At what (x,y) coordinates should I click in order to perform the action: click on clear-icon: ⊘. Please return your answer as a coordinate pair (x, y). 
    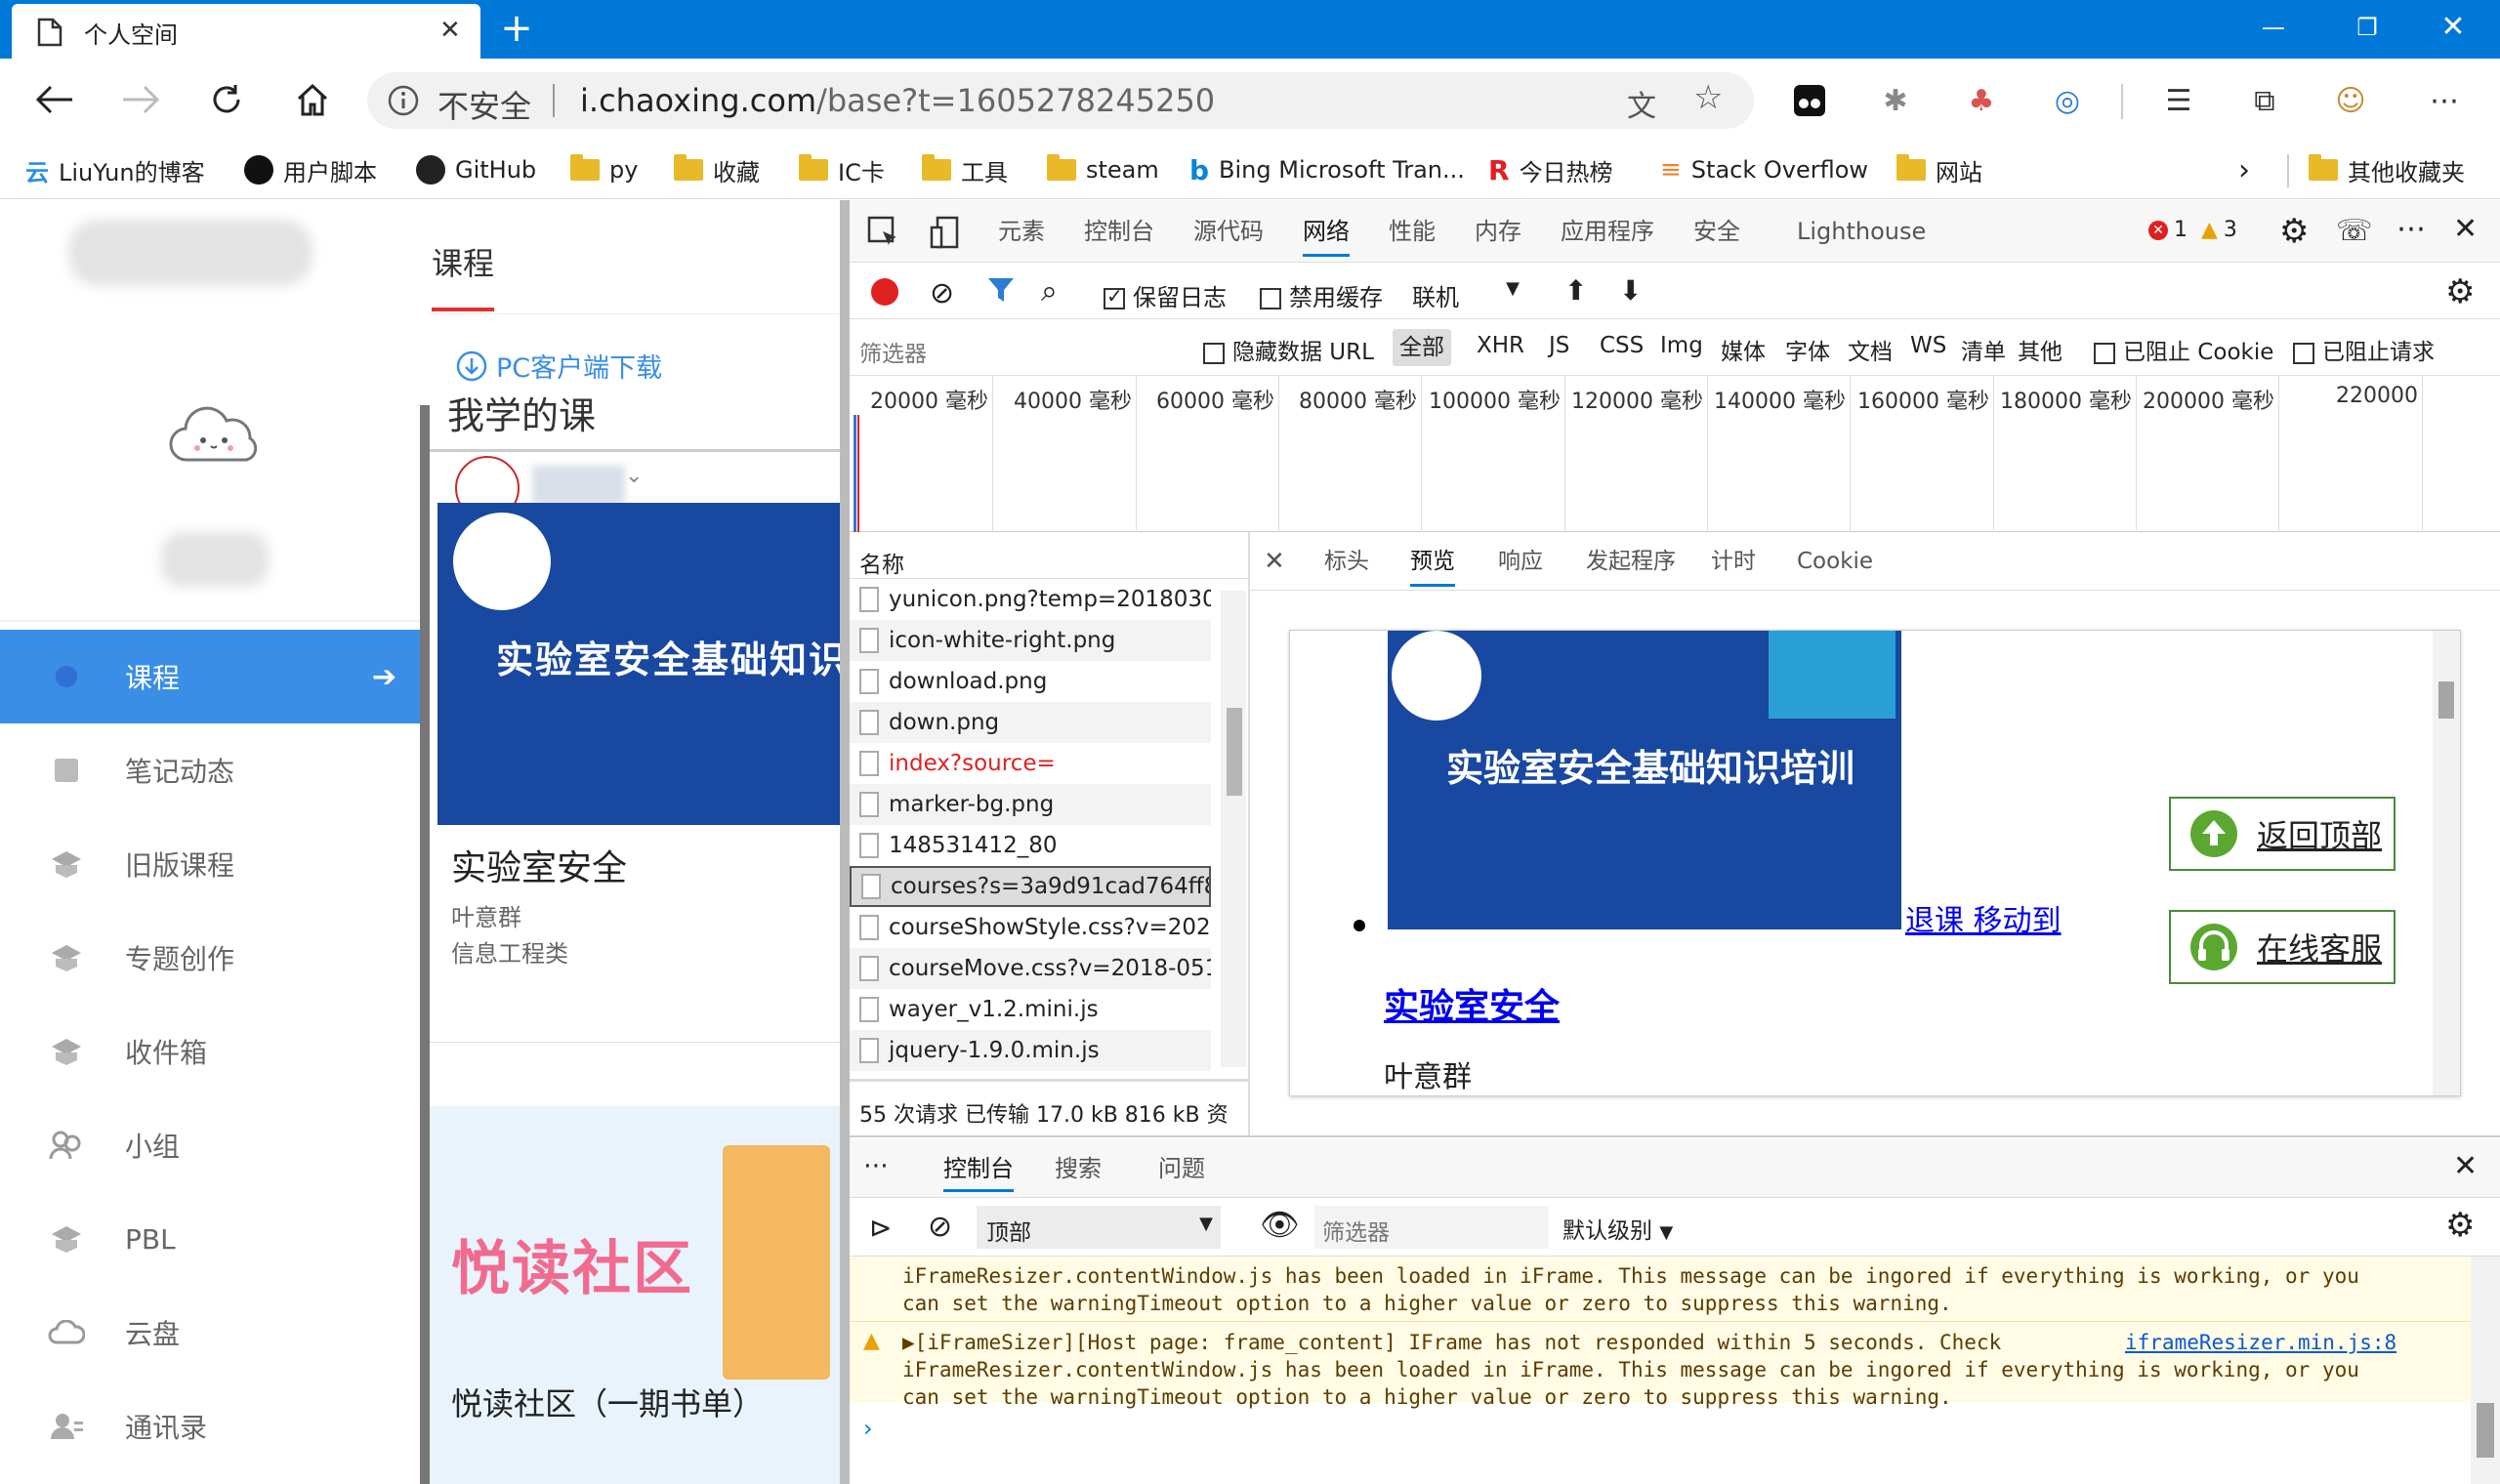
    Looking at the image, I should click on (942, 293).